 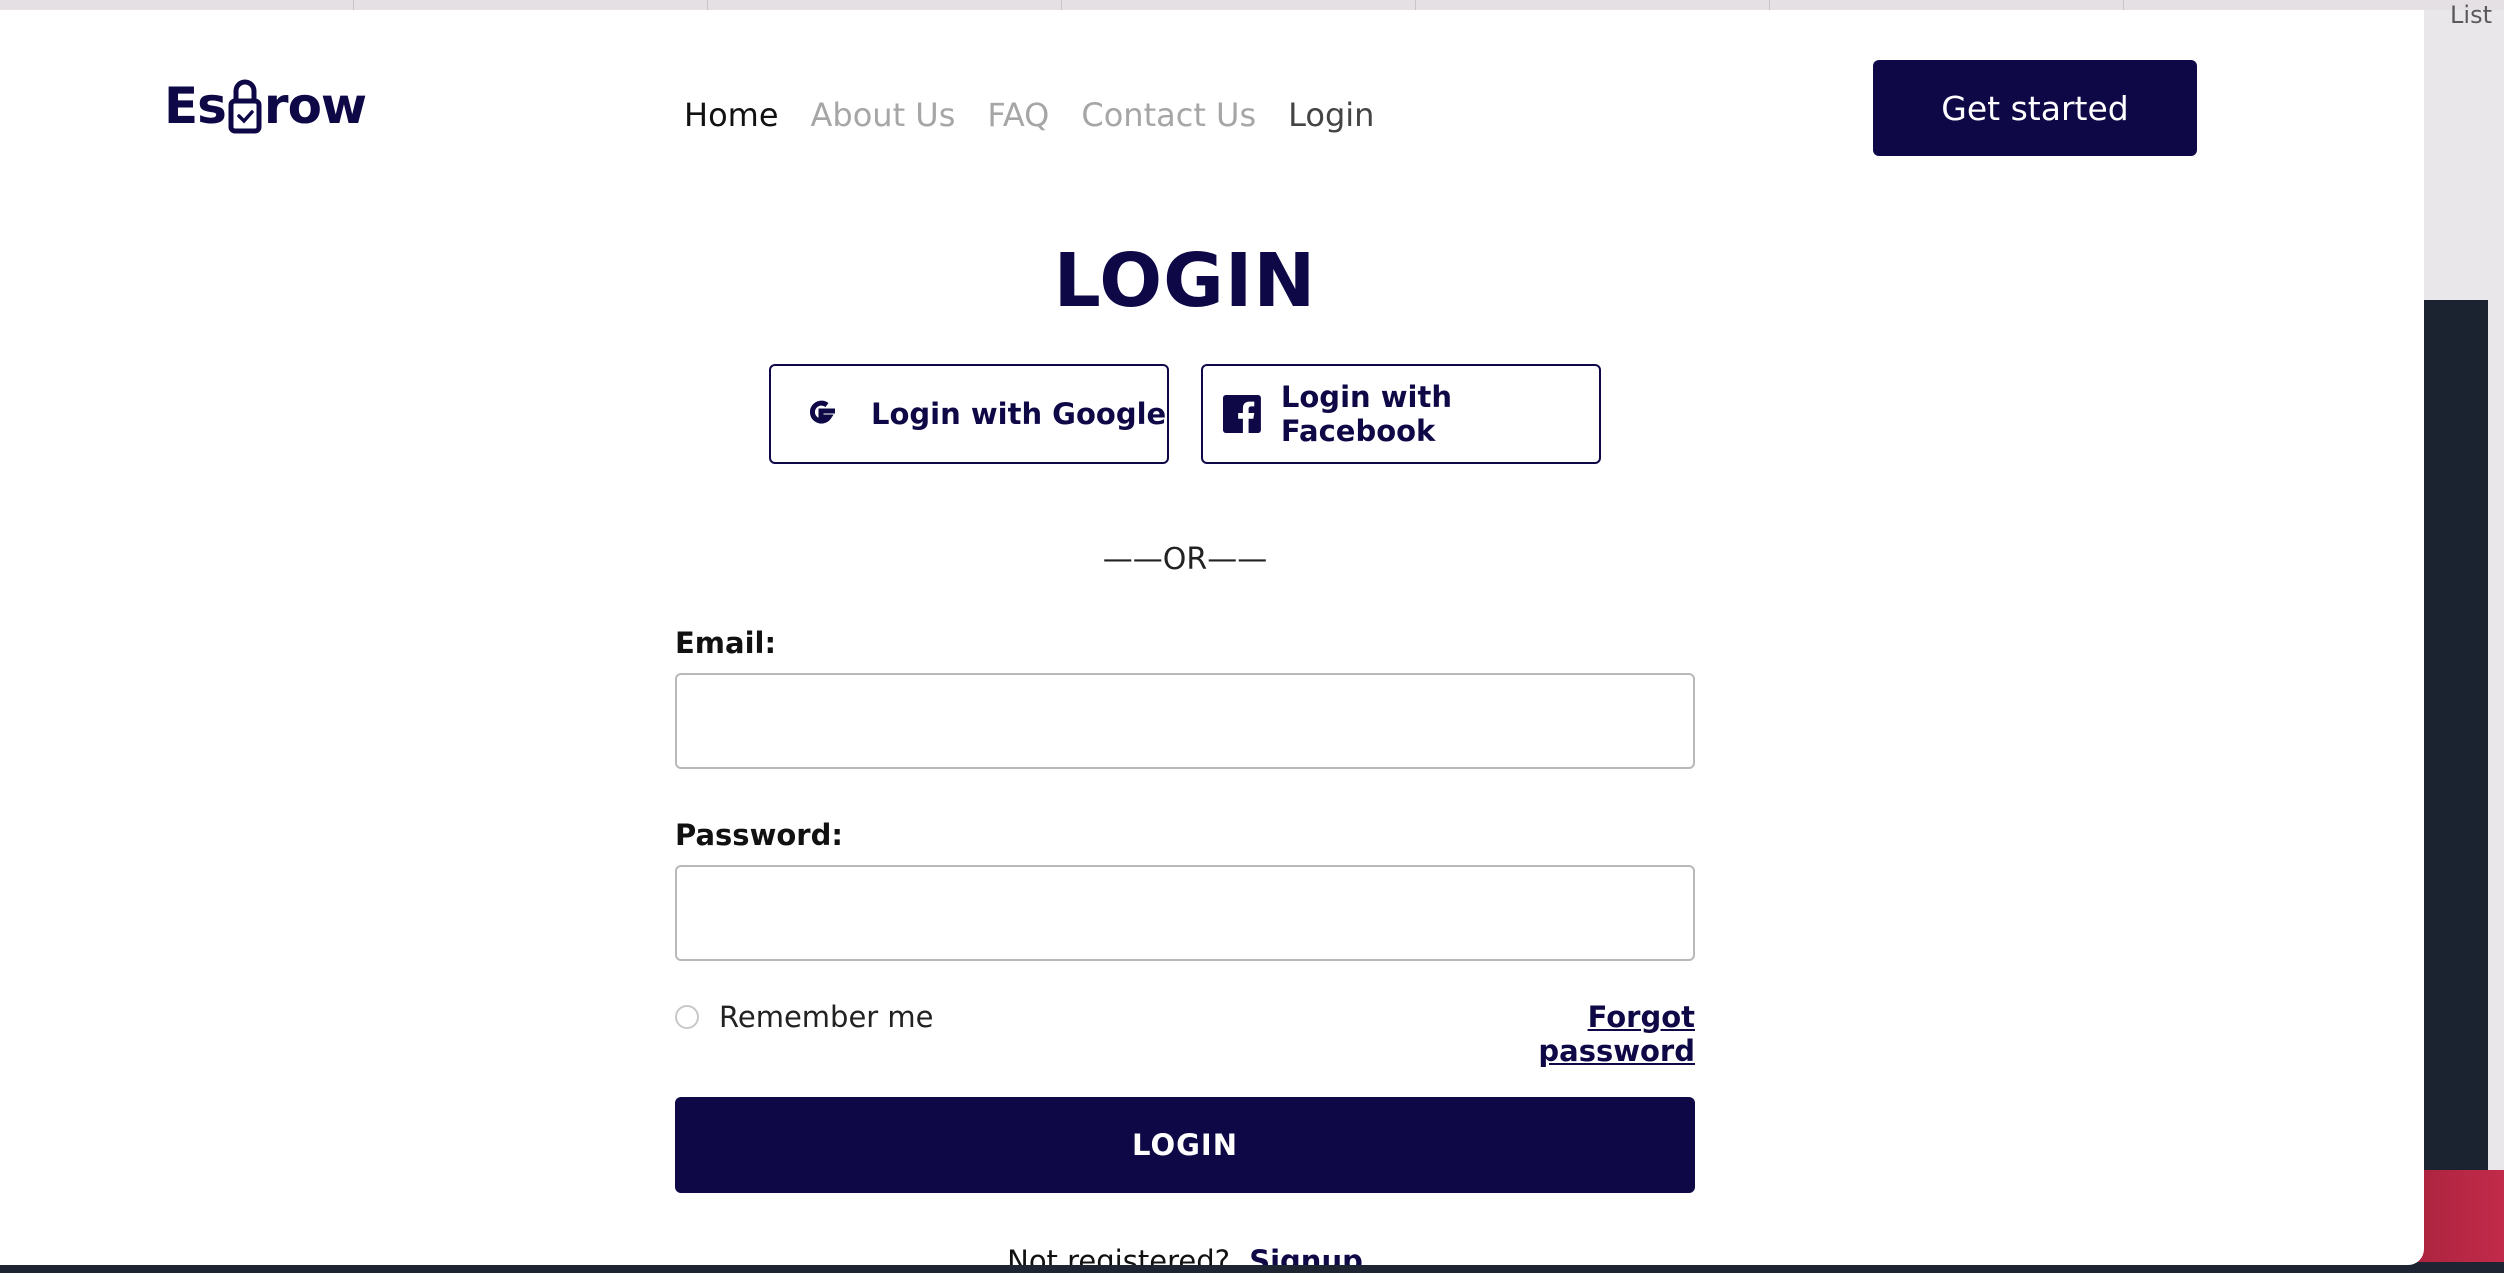 What do you see at coordinates (1185, 721) in the screenshot?
I see `email-field` at bounding box center [1185, 721].